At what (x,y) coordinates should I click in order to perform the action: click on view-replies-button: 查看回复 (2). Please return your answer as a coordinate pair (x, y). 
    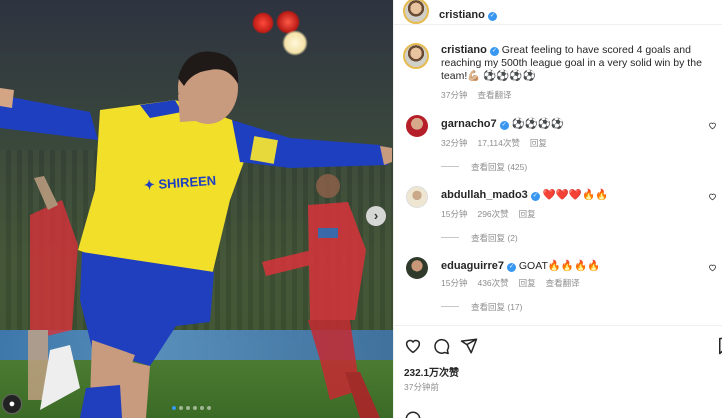
    Looking at the image, I should click on (479, 238).